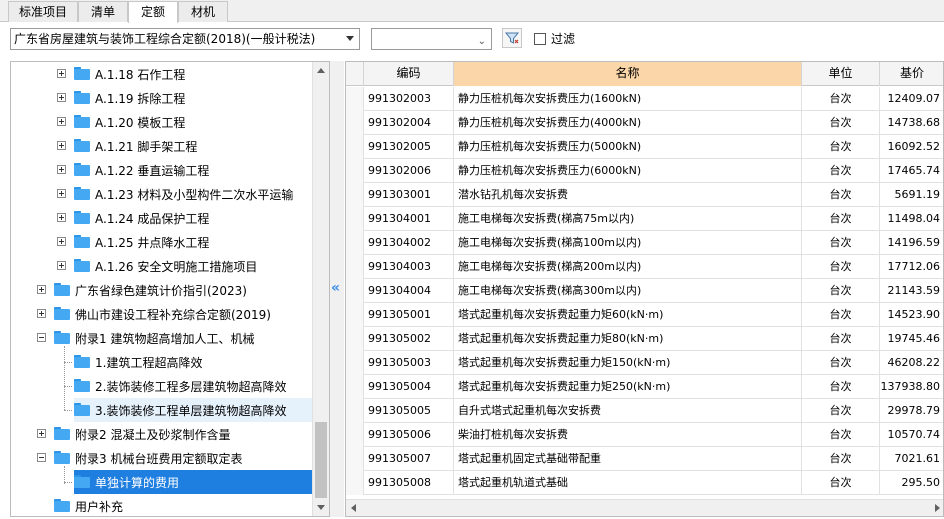 The height and width of the screenshot is (519, 944). Describe the element at coordinates (628, 459) in the screenshot. I see `cell-name: 塔式起重机固定式基础带配重` at that location.